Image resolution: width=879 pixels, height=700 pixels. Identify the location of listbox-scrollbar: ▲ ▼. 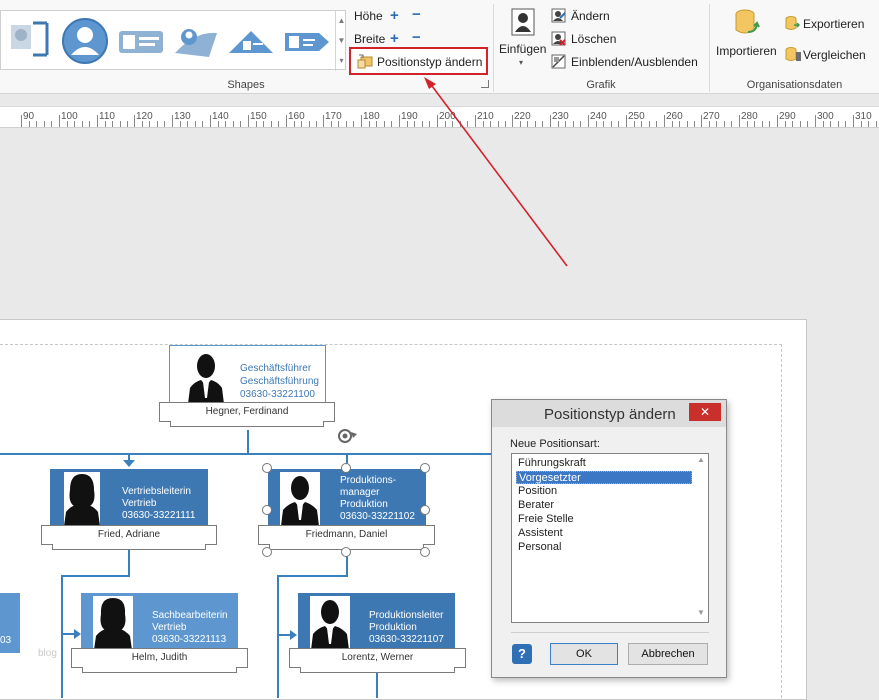
(701, 538).